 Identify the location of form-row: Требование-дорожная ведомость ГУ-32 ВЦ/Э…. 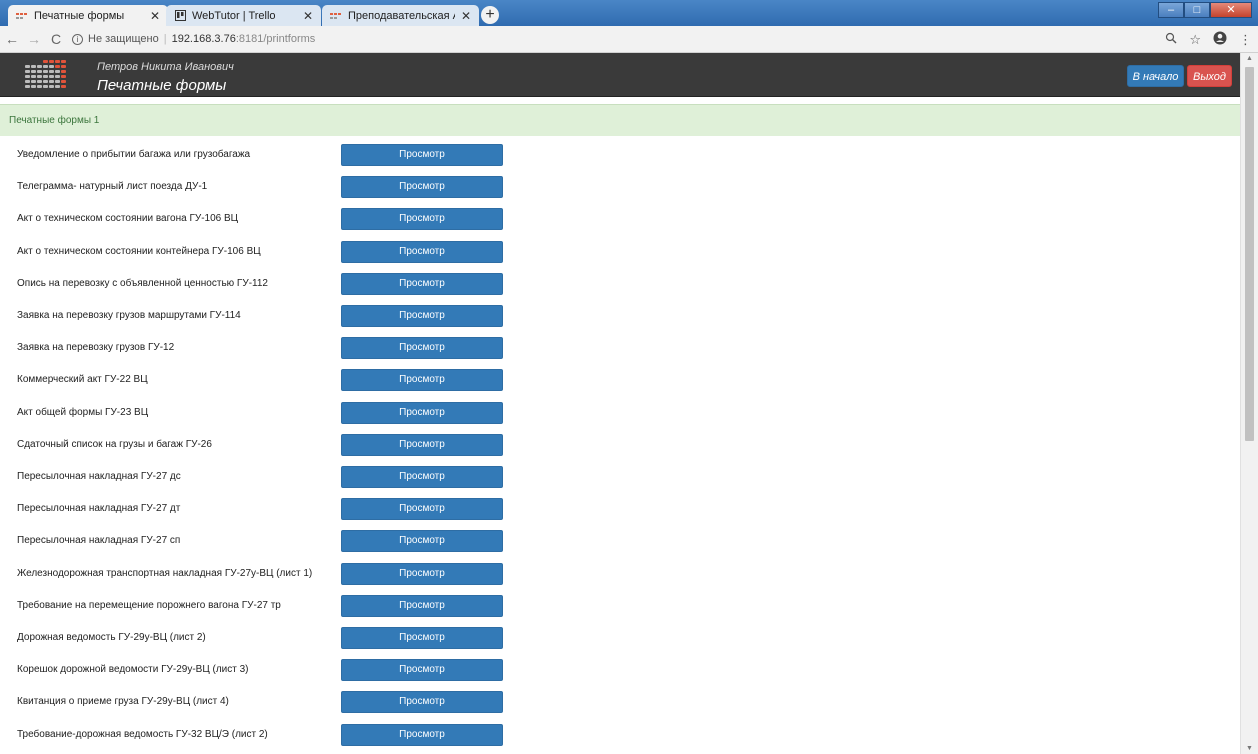
(620, 735).